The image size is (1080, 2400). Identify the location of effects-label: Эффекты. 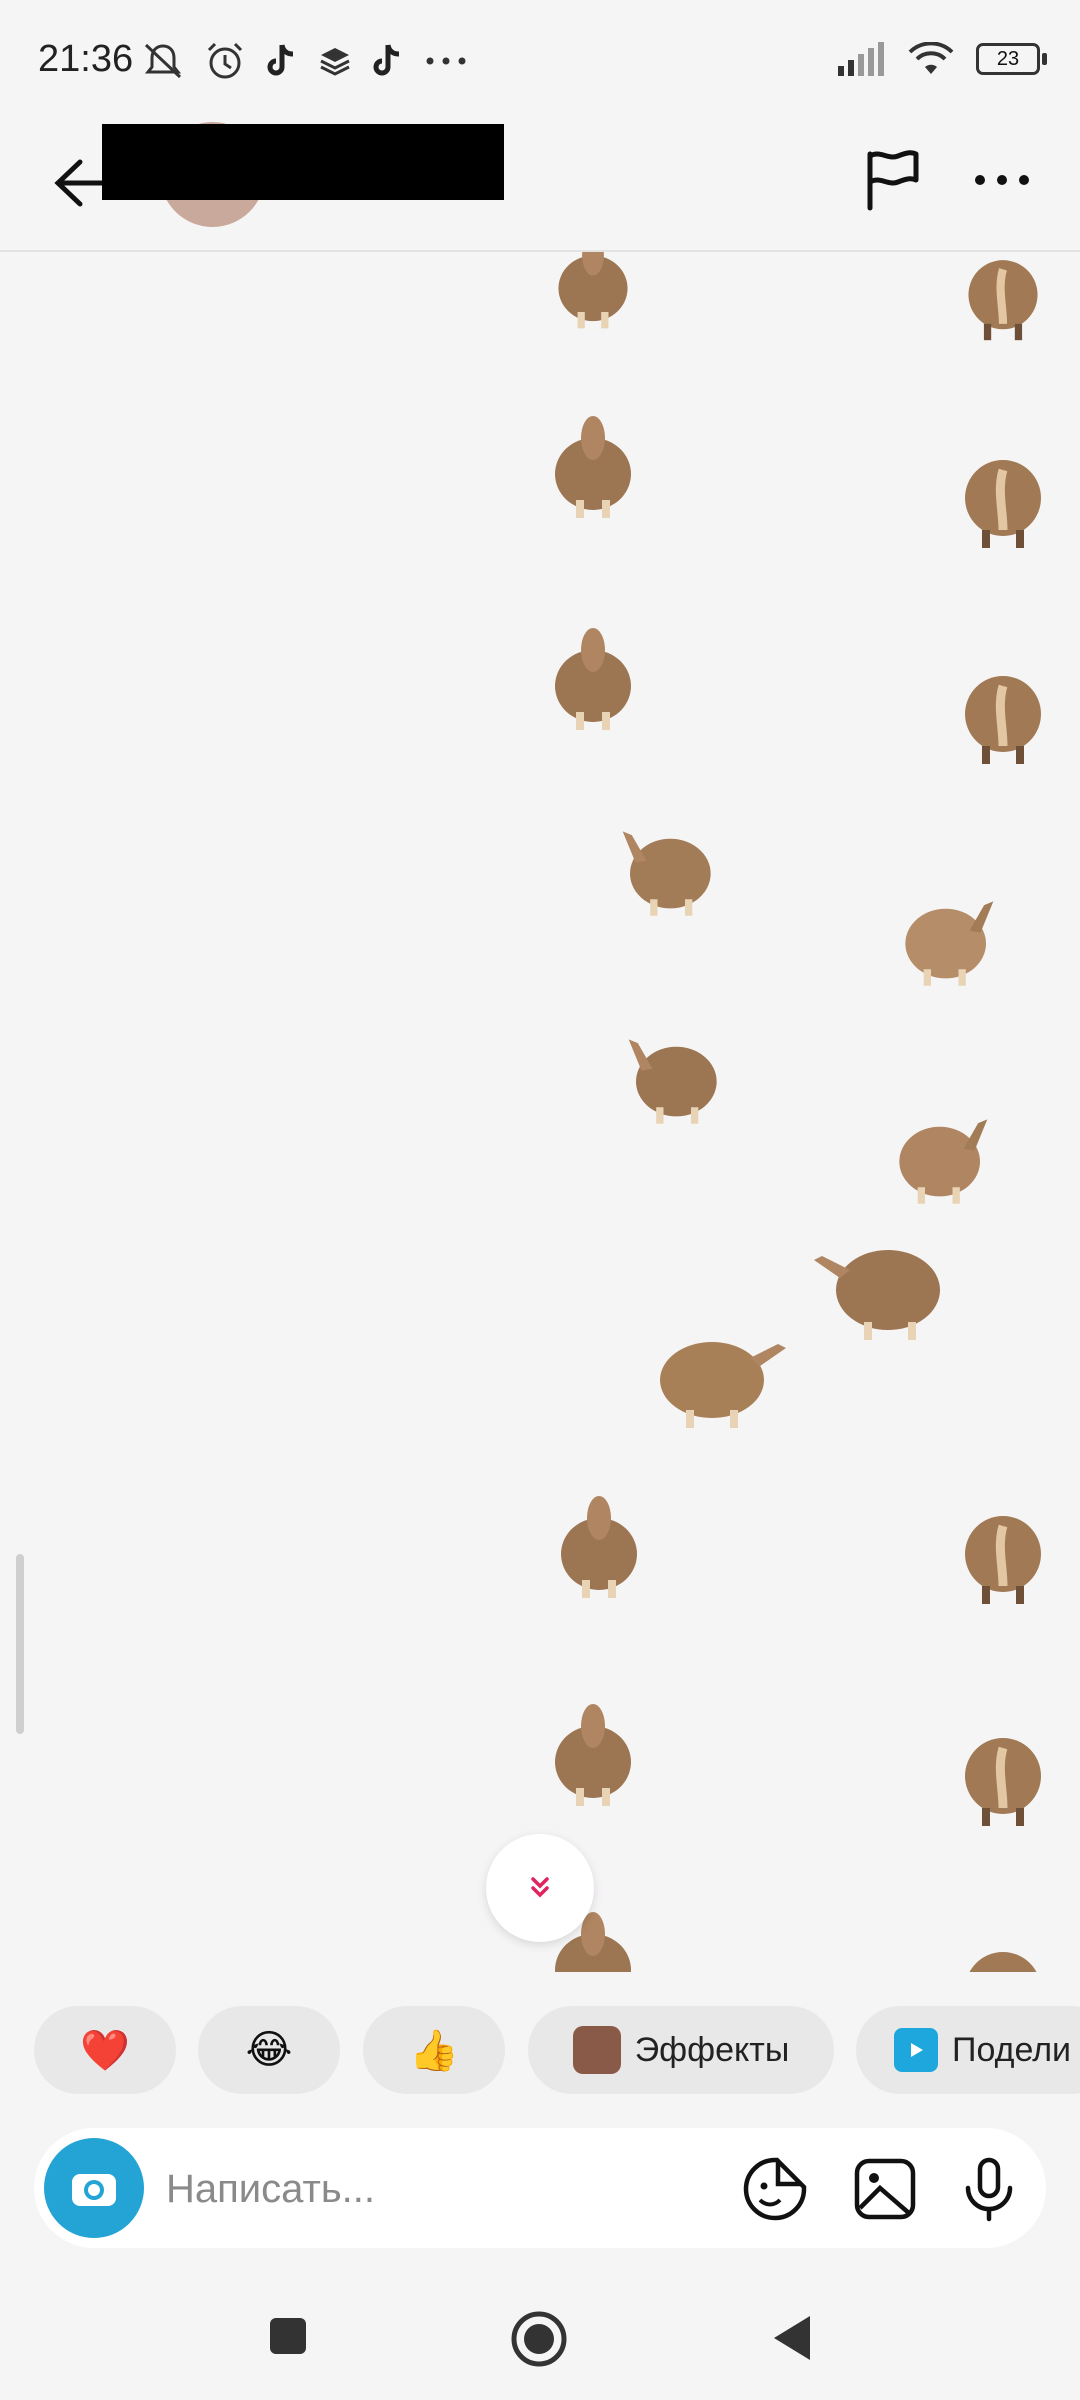
(712, 2049).